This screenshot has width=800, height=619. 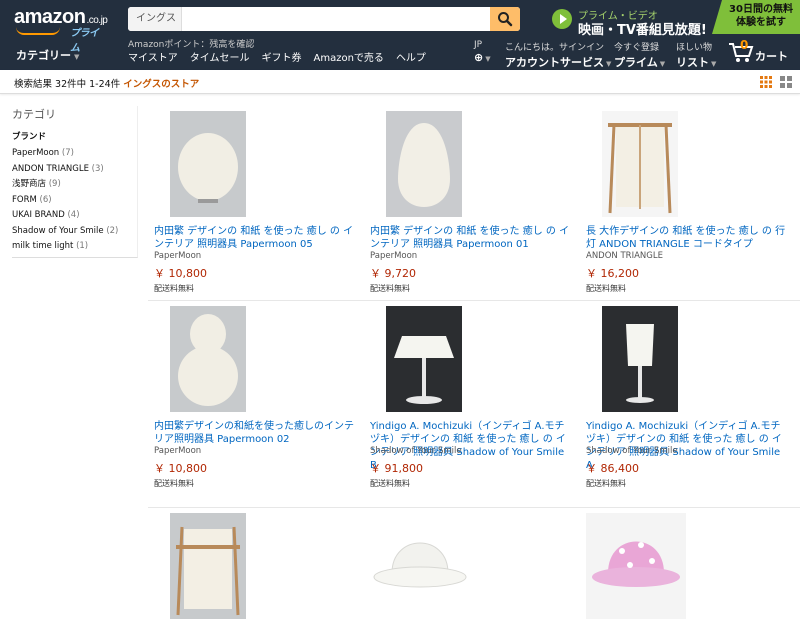 What do you see at coordinates (624, 256) in the screenshot?
I see `product-brand: ANDON TRIANGLE` at bounding box center [624, 256].